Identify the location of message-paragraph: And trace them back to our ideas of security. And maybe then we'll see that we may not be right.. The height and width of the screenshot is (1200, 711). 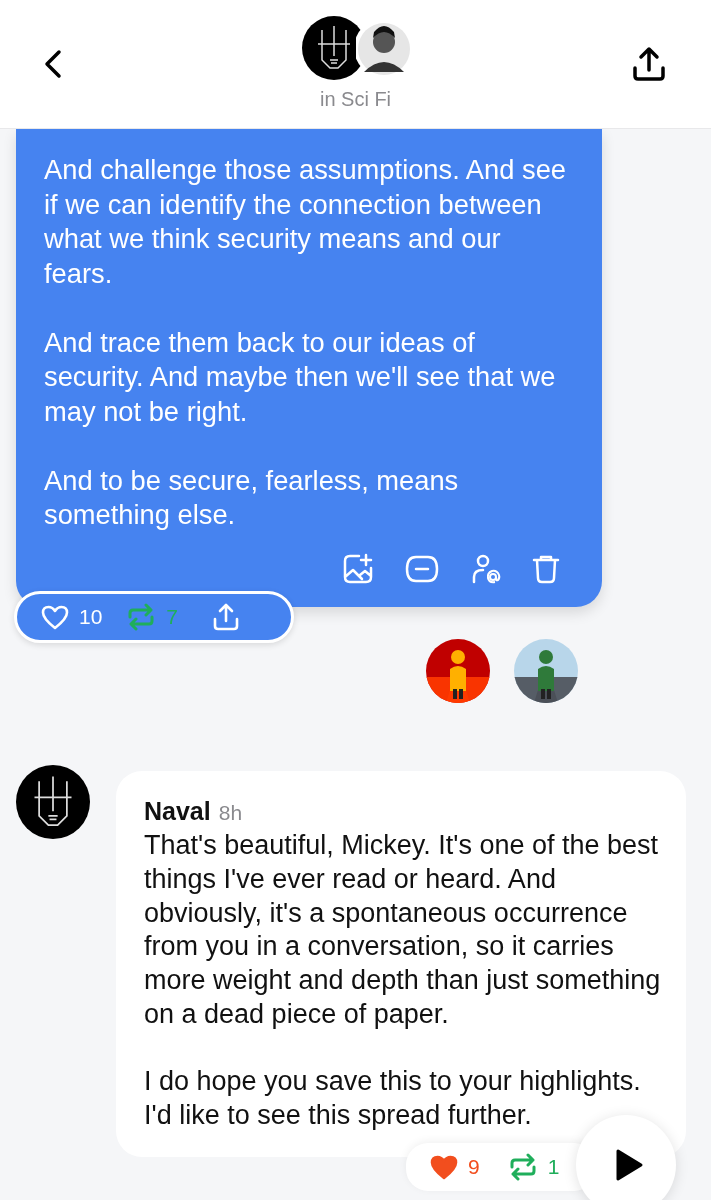
(300, 377).